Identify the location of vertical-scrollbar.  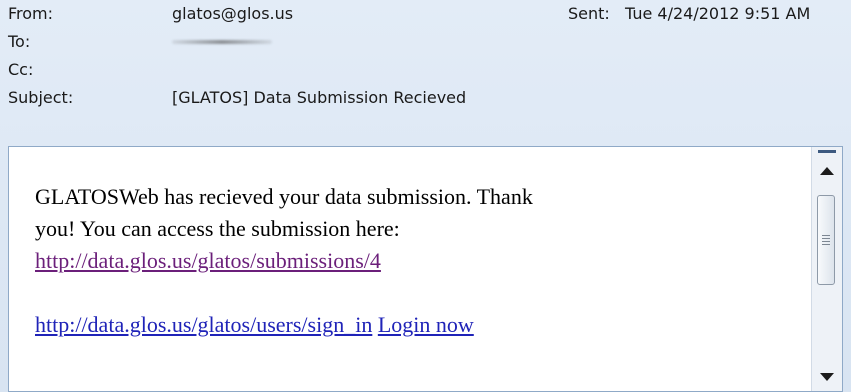
(826, 269).